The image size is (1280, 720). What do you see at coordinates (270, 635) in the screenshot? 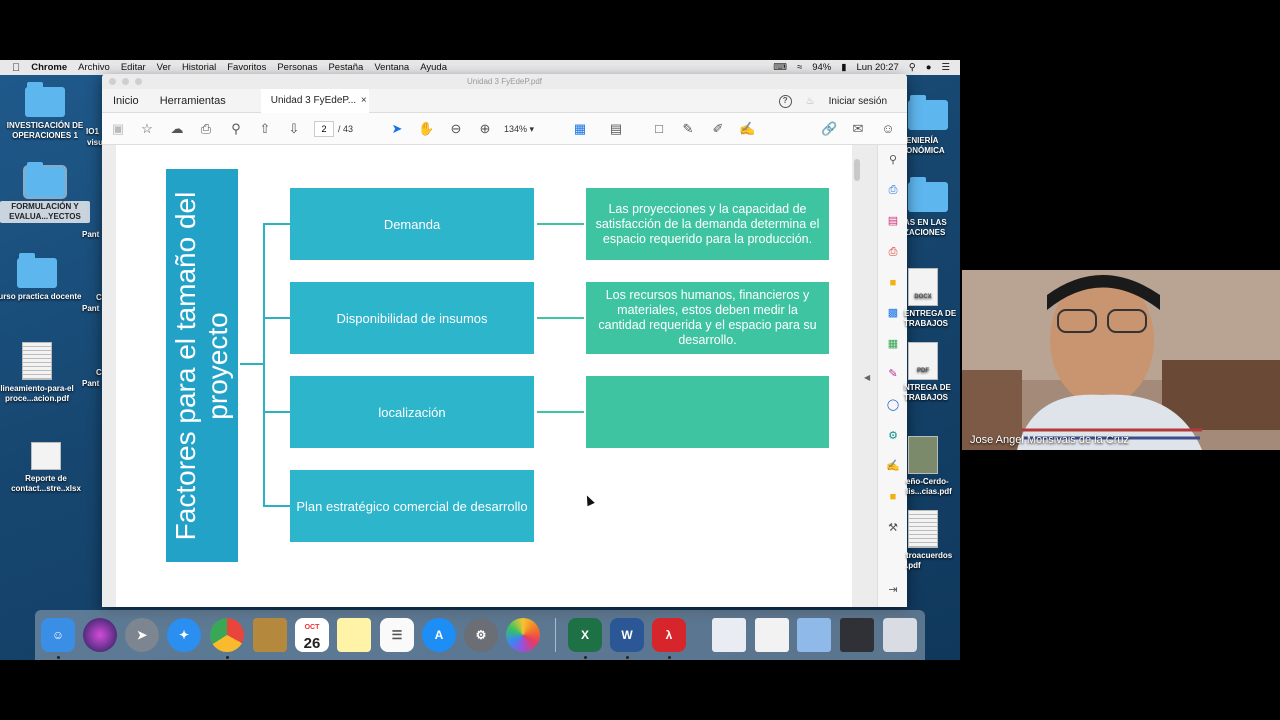
I see `contacts-book-icon` at bounding box center [270, 635].